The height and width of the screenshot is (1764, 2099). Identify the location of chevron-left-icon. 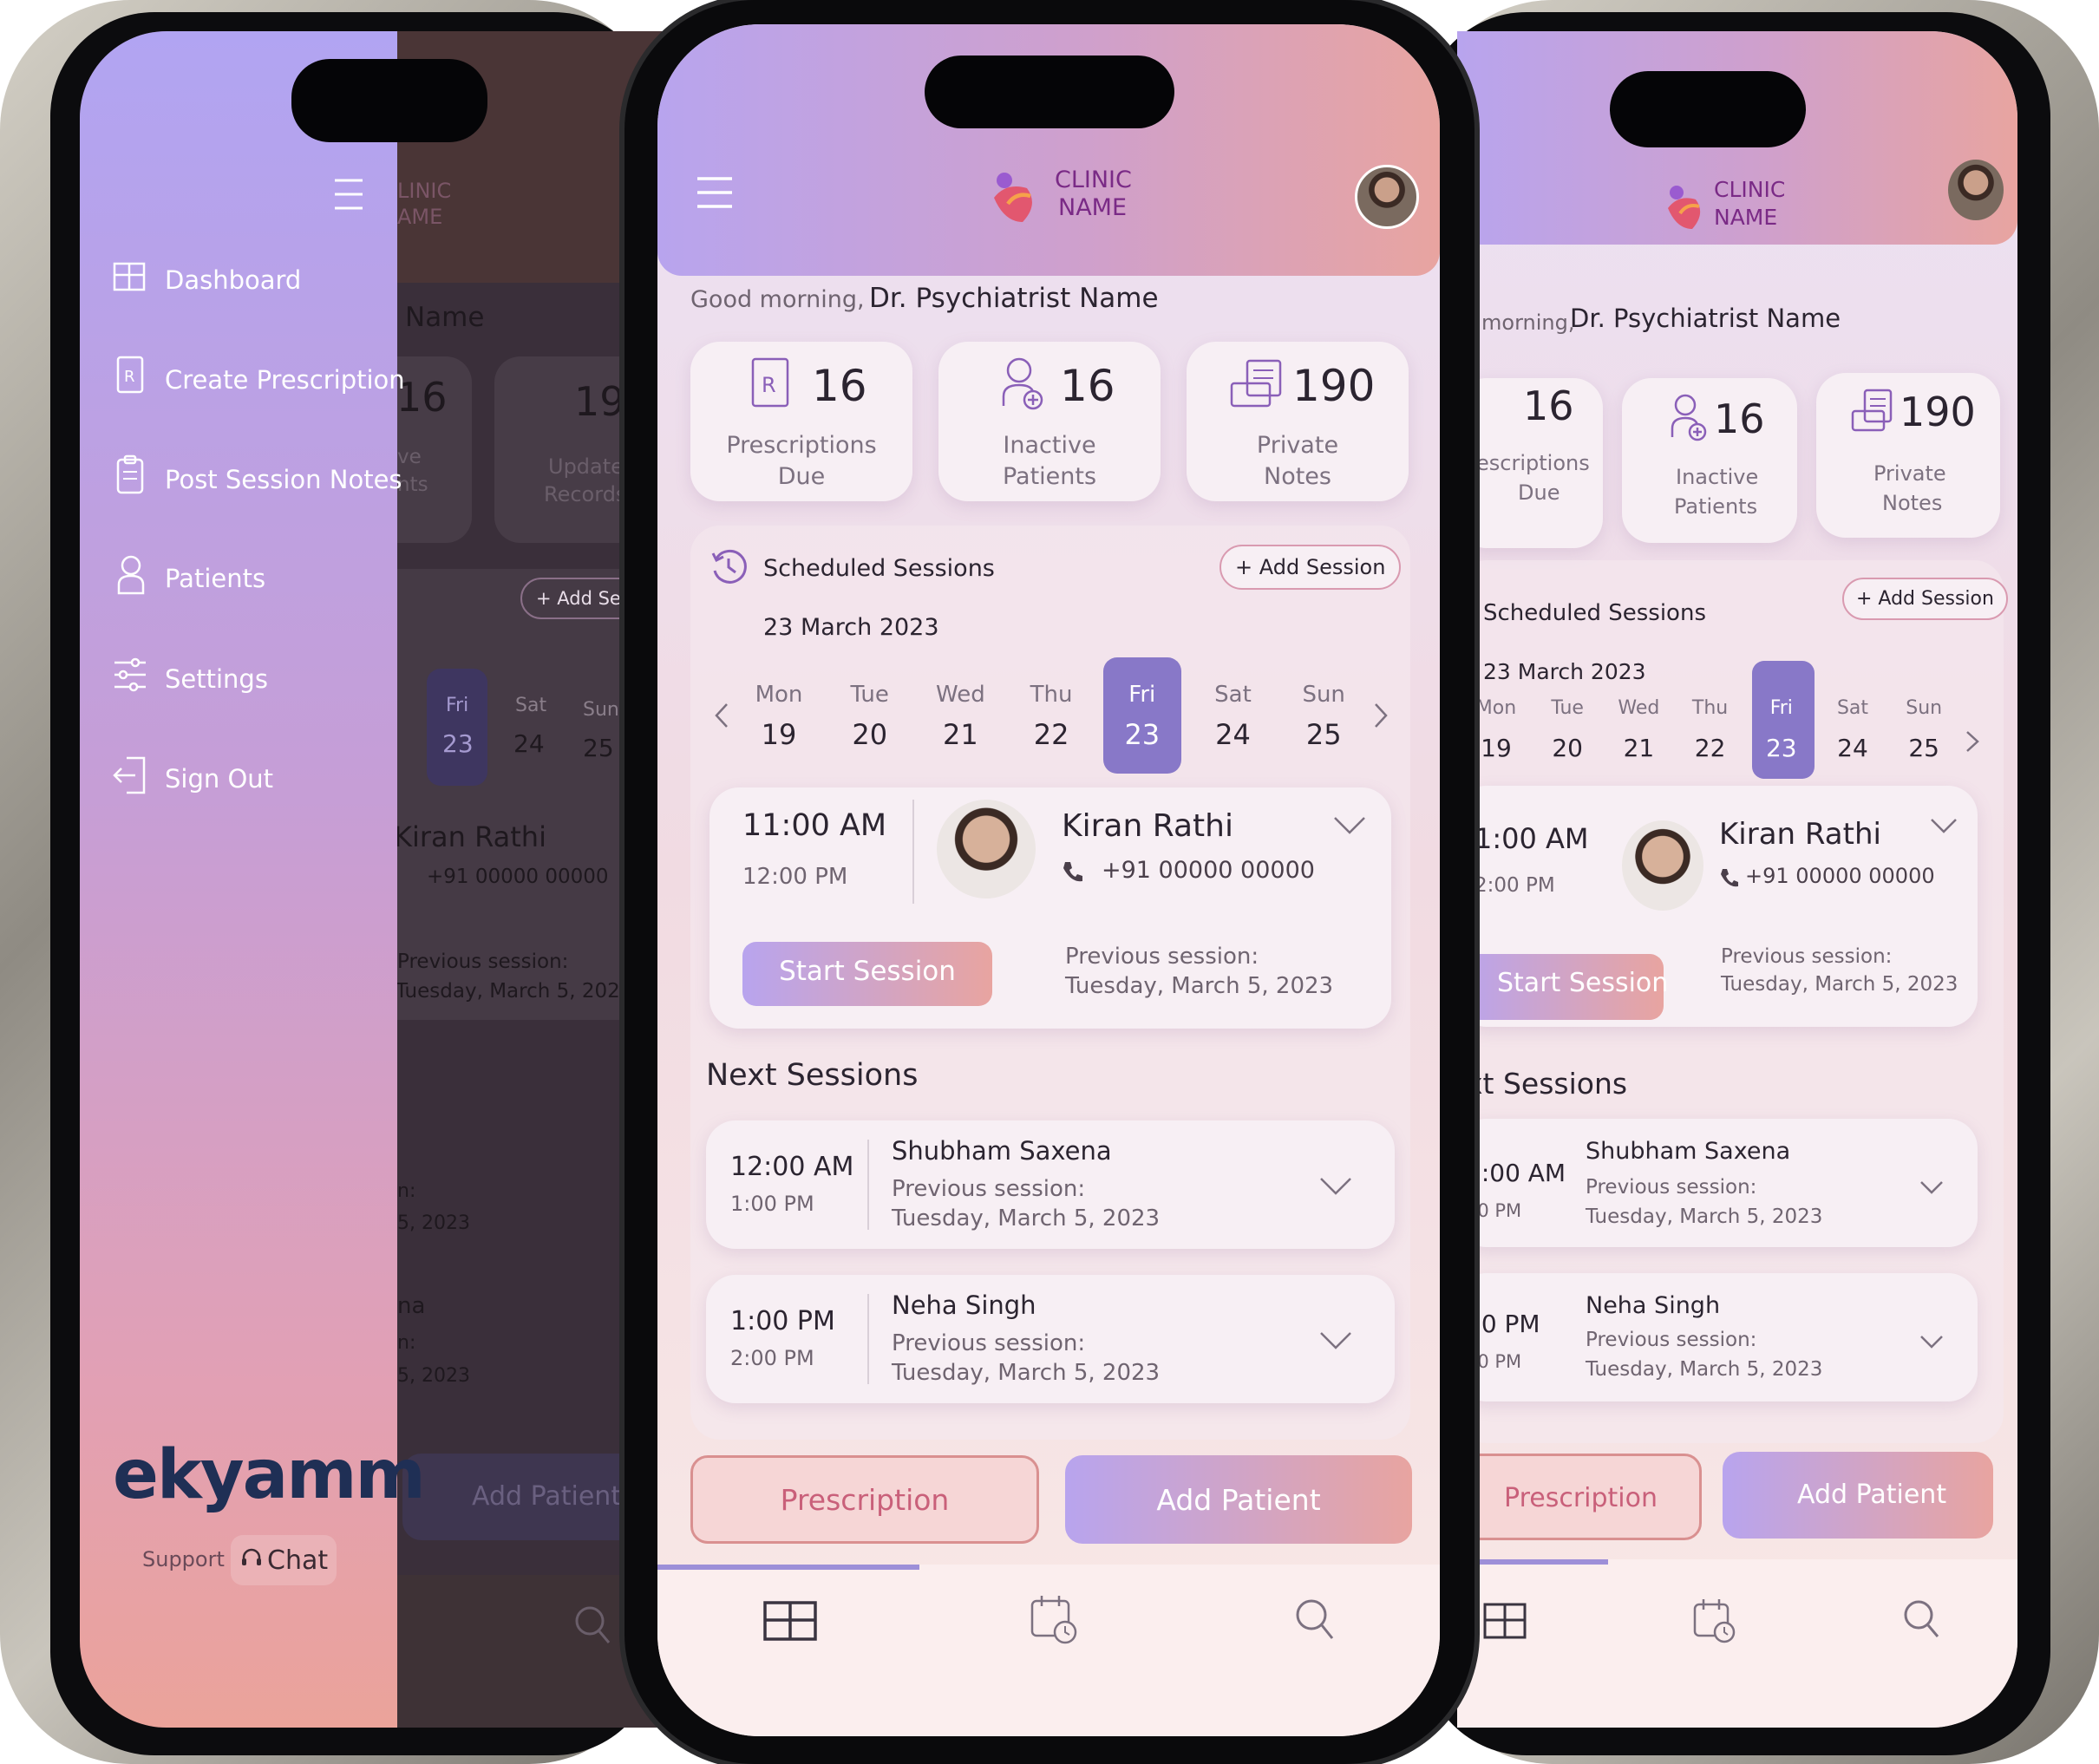
(722, 716).